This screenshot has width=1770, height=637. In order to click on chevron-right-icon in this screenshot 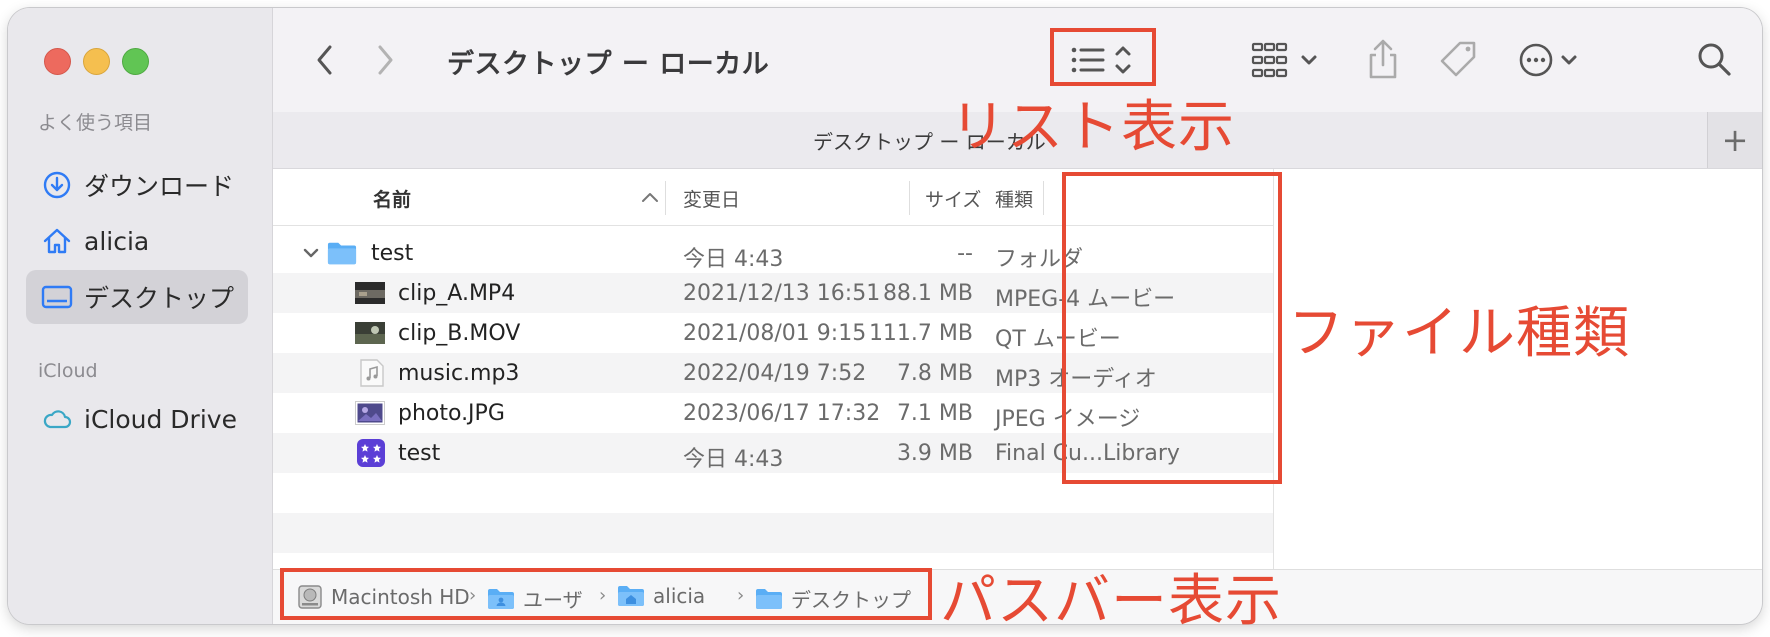, I will do `click(385, 60)`.